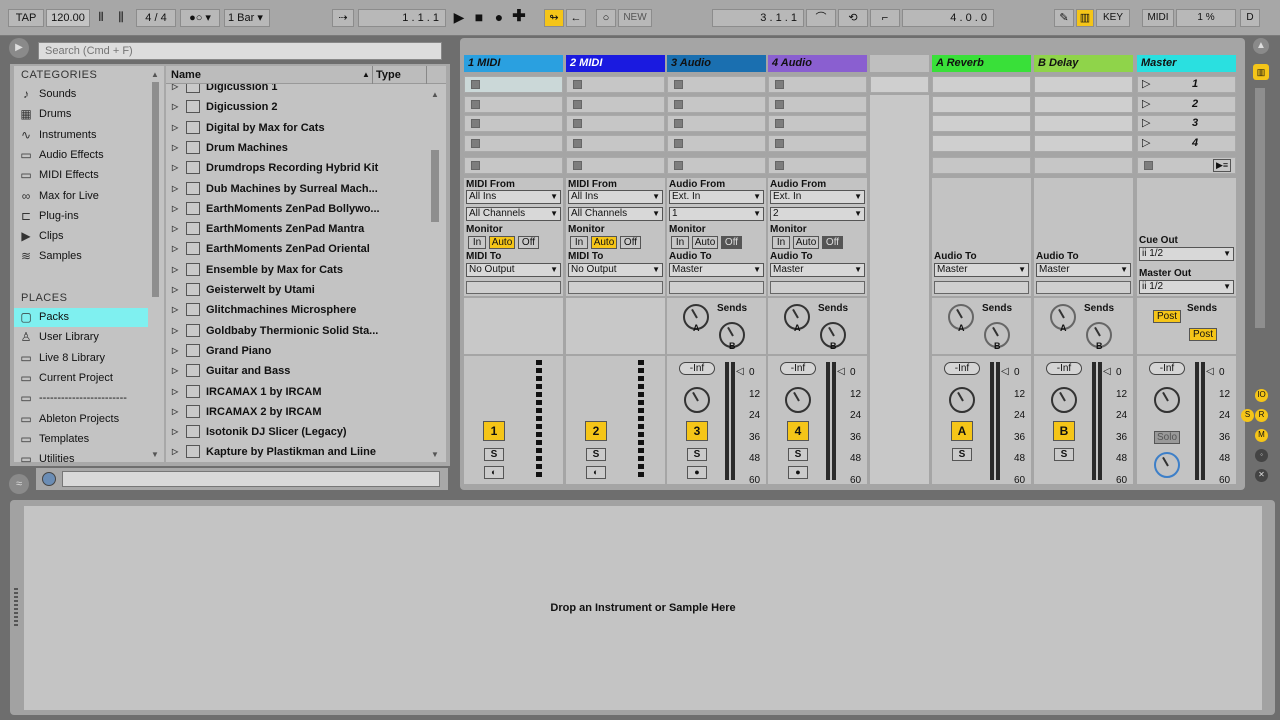  I want to click on solo-mode-button: Solo, so click(1167, 437).